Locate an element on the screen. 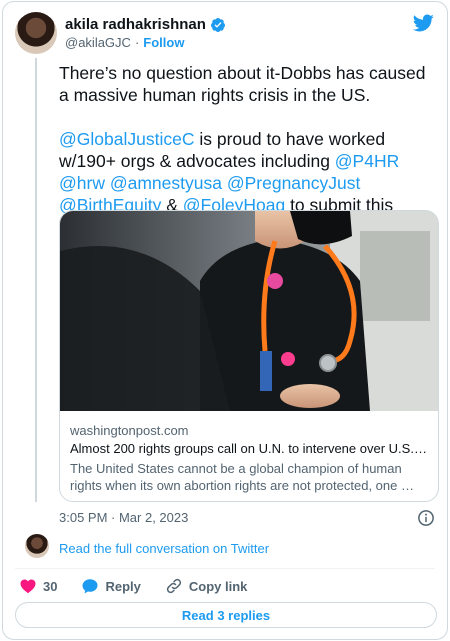 Image resolution: width=450 pixels, height=641 pixels. thread-line is located at coordinates (36, 280).